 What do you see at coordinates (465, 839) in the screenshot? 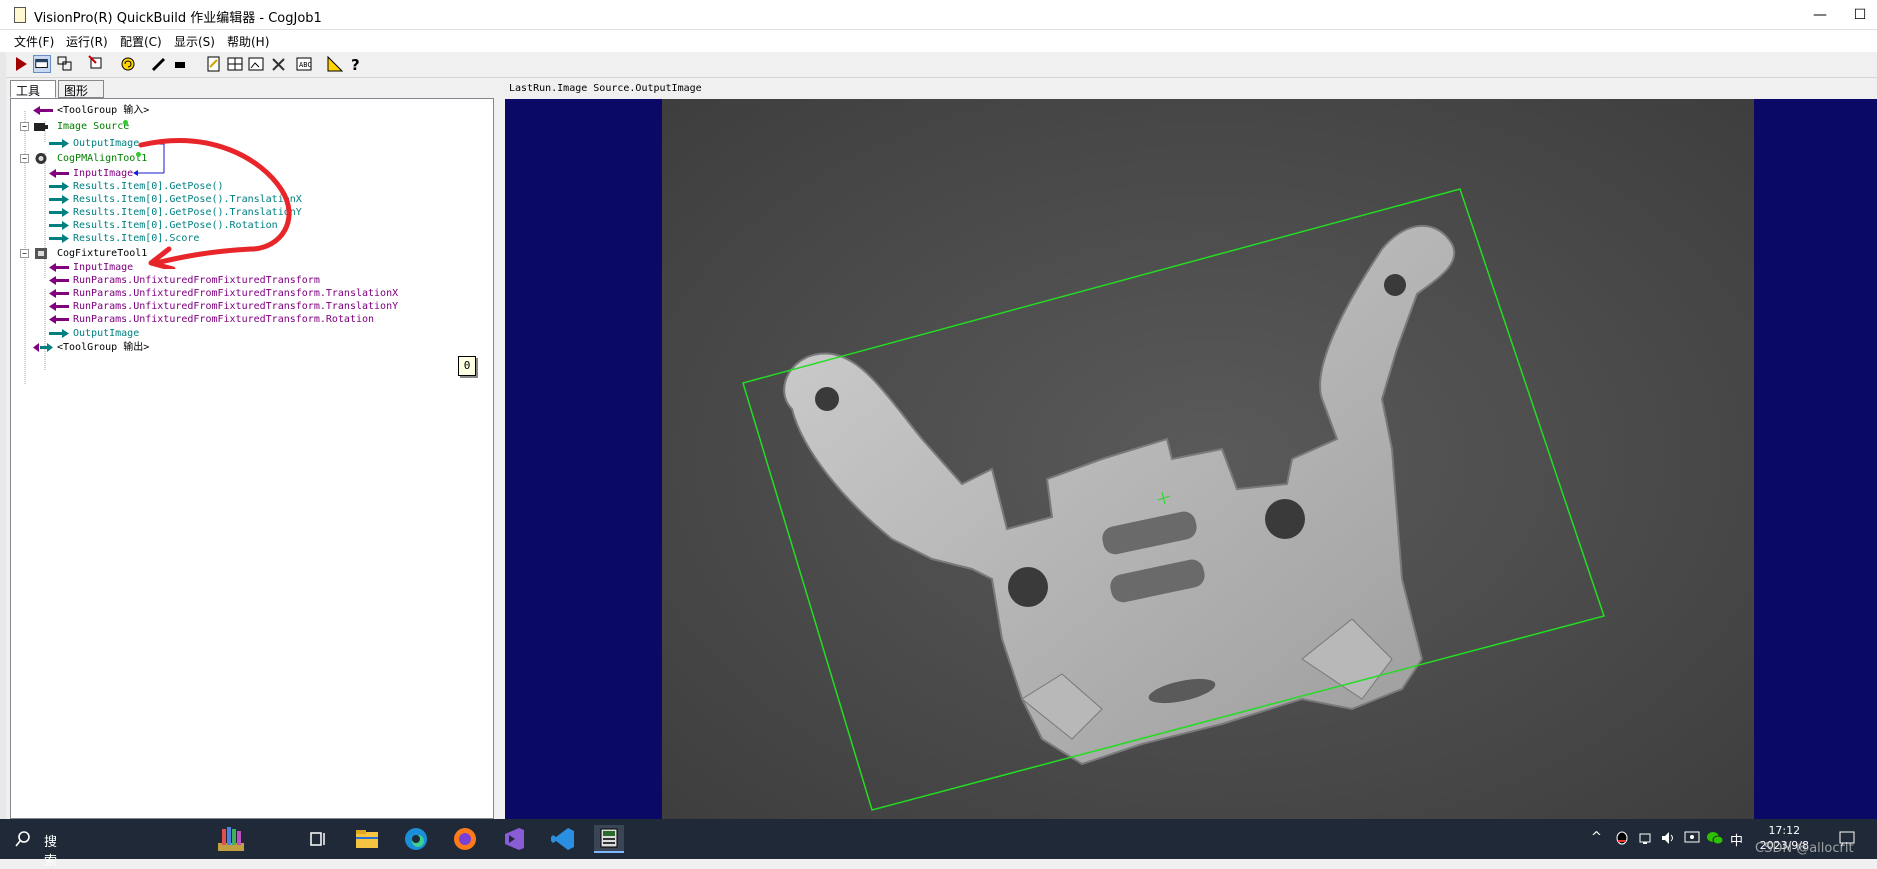
I see `firefox-icon` at bounding box center [465, 839].